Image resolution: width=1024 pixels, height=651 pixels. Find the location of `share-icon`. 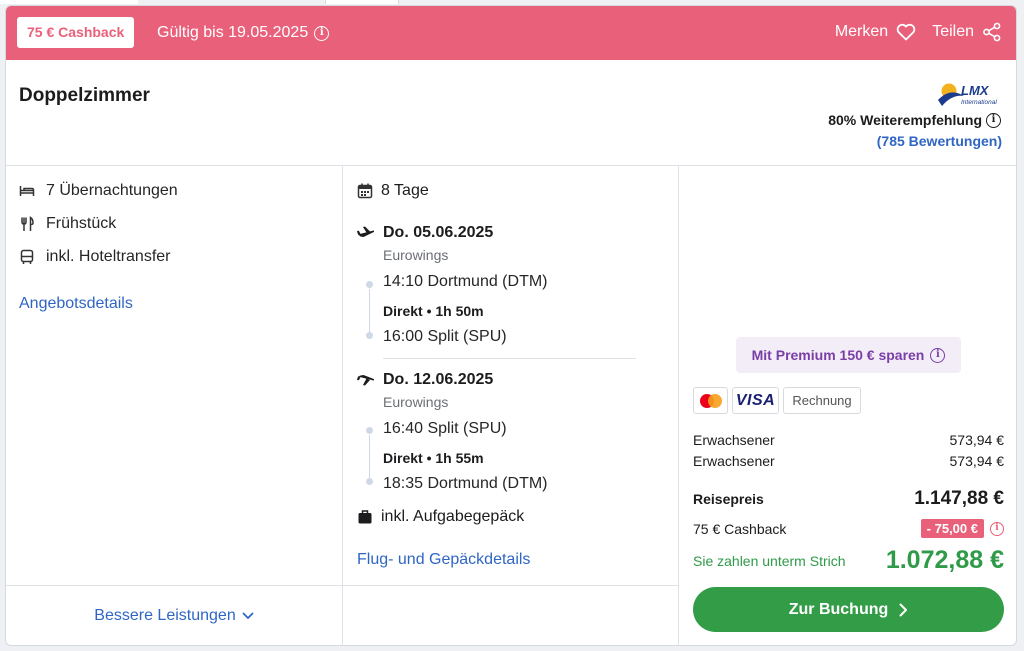

share-icon is located at coordinates (992, 32).